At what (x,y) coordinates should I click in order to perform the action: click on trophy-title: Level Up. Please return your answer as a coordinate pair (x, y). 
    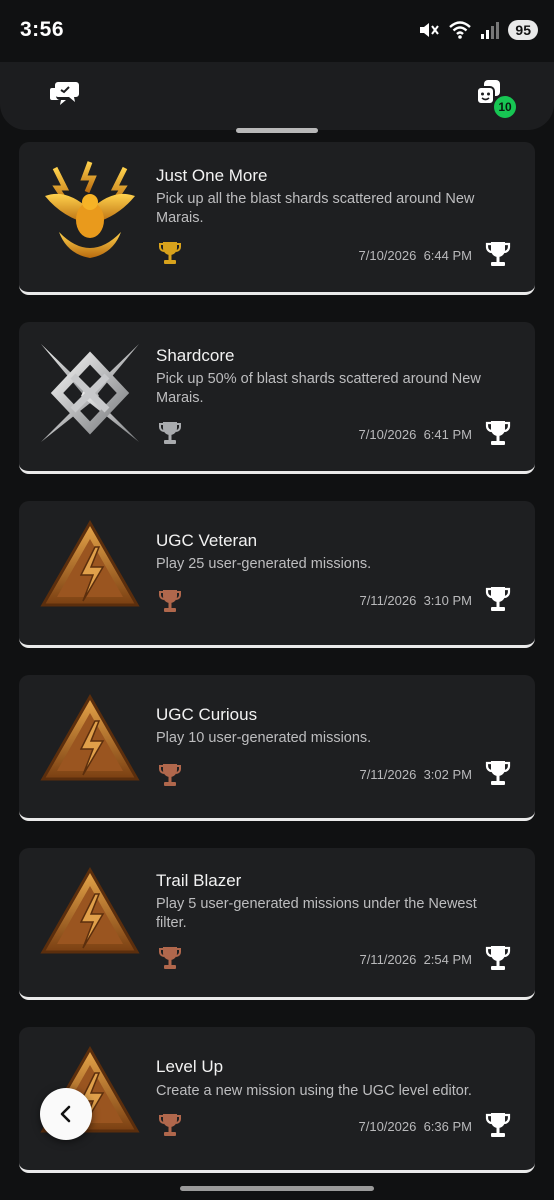
    Looking at the image, I should click on (190, 1066).